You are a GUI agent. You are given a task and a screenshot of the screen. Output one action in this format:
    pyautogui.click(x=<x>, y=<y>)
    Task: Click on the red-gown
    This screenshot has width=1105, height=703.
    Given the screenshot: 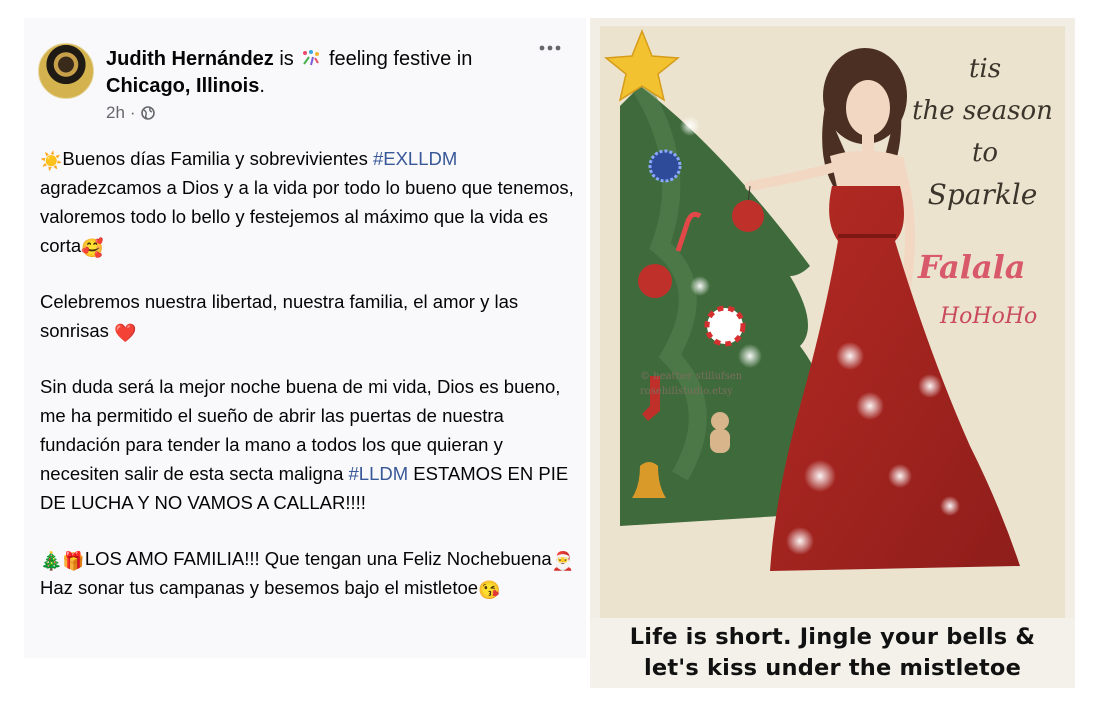 What is the action you would take?
    pyautogui.click(x=895, y=378)
    